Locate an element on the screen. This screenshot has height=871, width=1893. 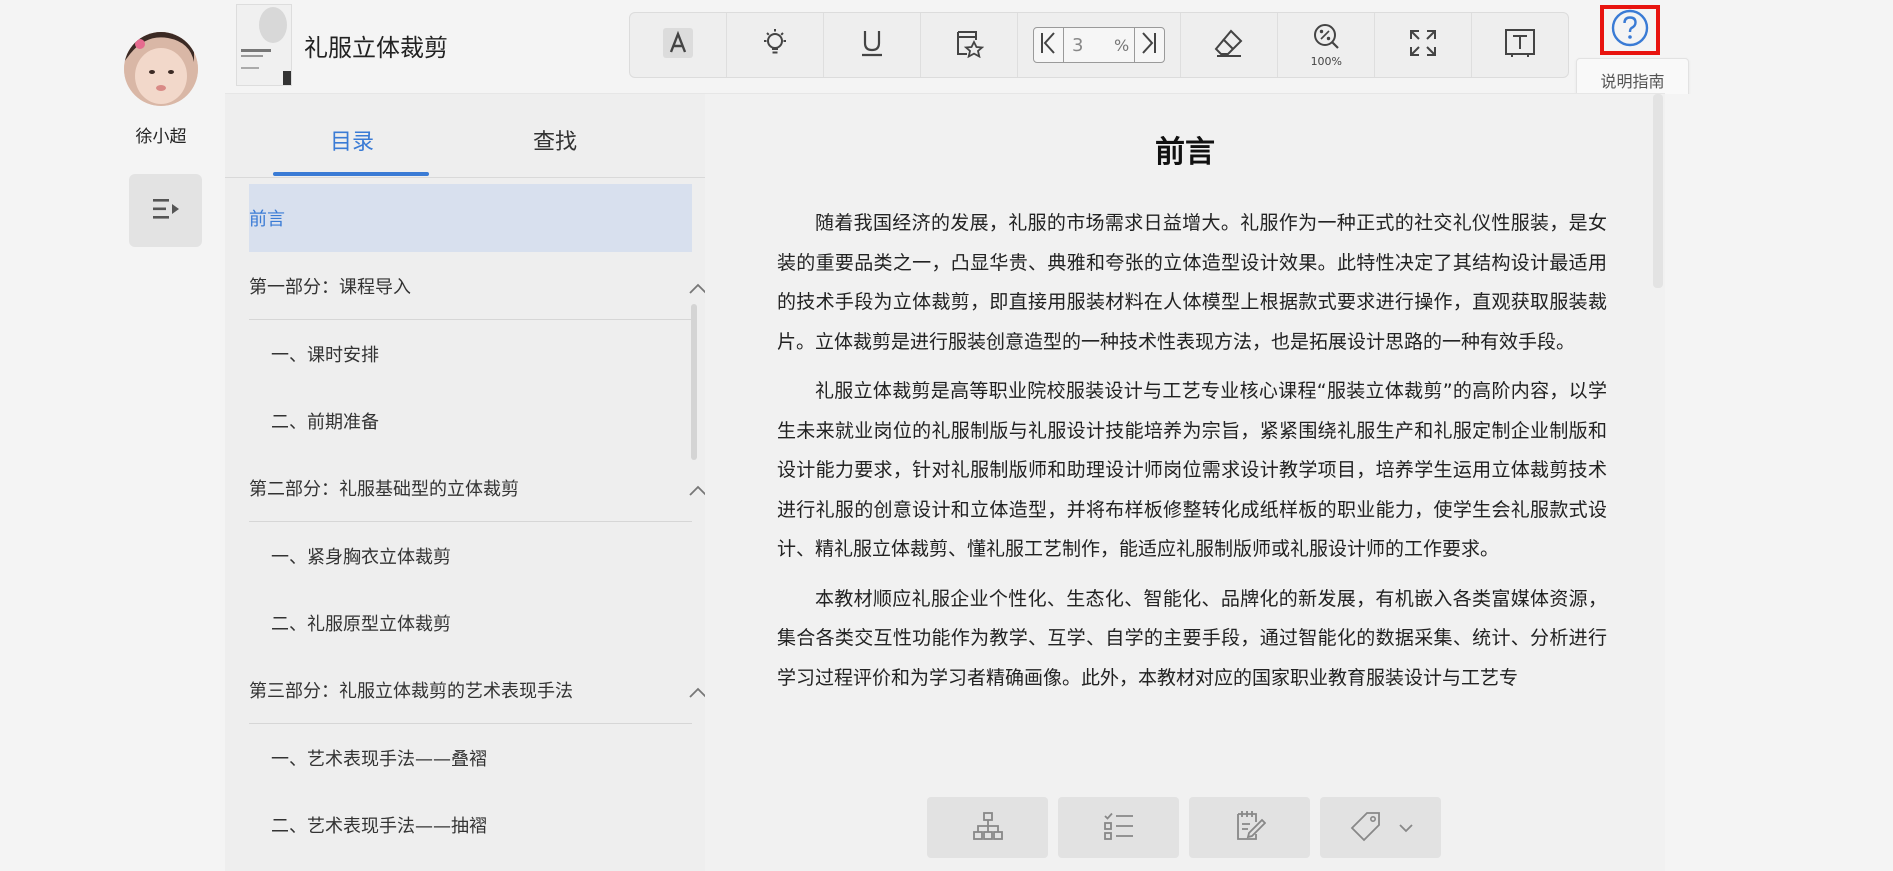
toc-item-label: 二、前期准备 is located at coordinates (325, 422).